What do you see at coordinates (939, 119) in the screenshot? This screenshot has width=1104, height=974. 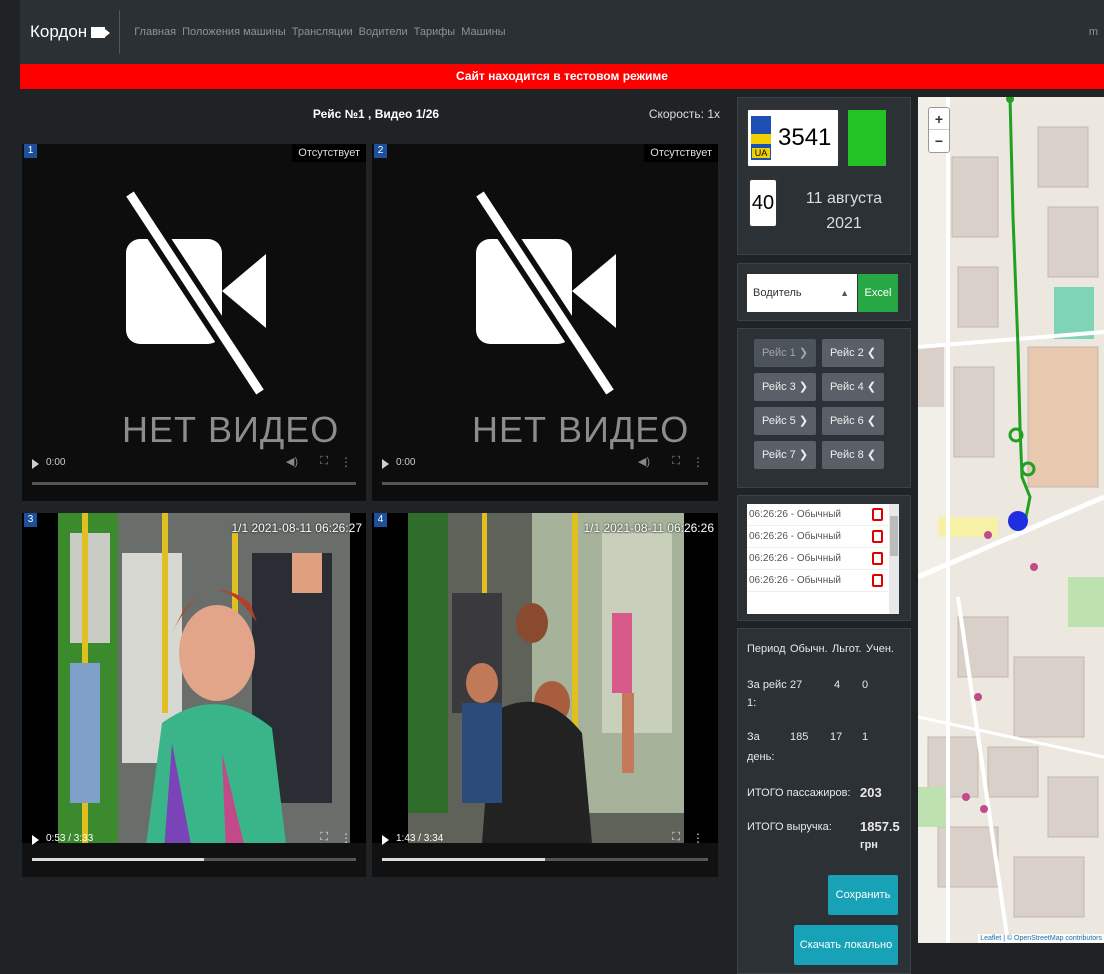 I see `zoom-in-button: +` at bounding box center [939, 119].